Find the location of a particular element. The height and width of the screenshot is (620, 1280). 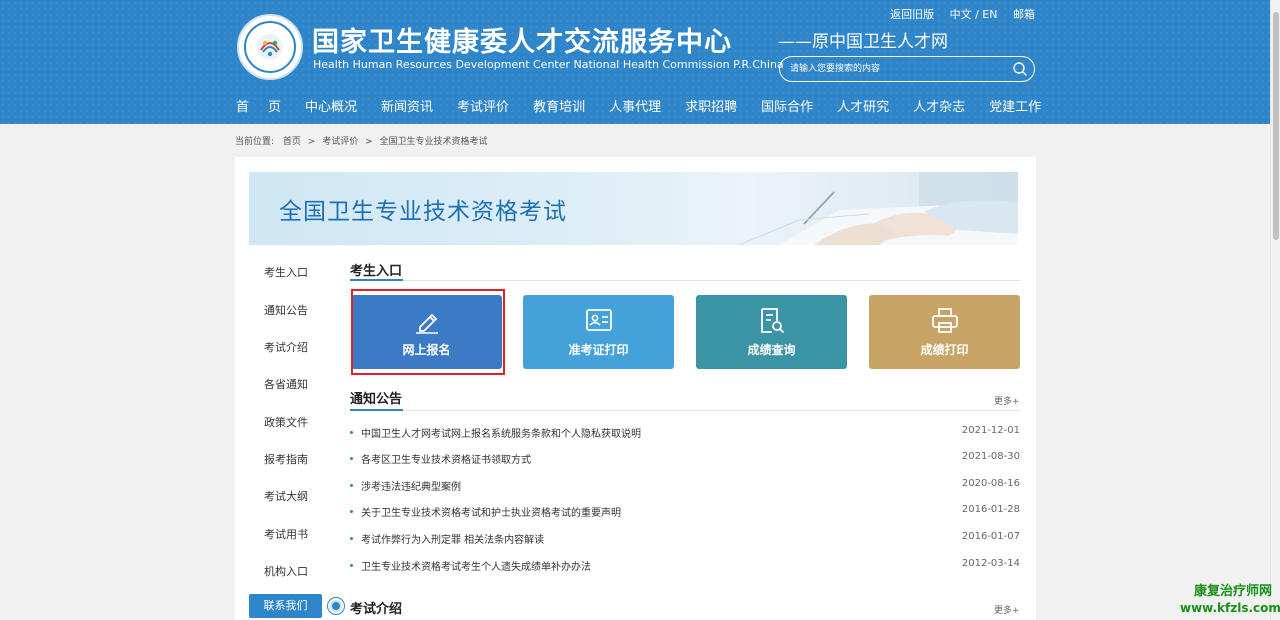

search-icon is located at coordinates (1020, 69).